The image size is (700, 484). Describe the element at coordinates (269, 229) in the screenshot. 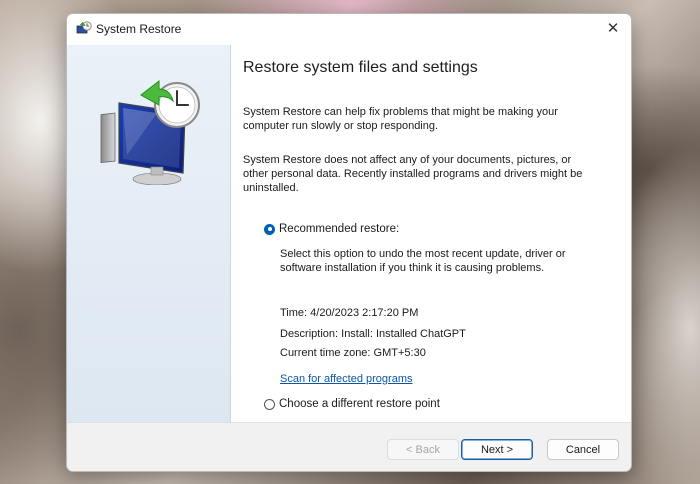

I see `recommended-restore-radio` at that location.